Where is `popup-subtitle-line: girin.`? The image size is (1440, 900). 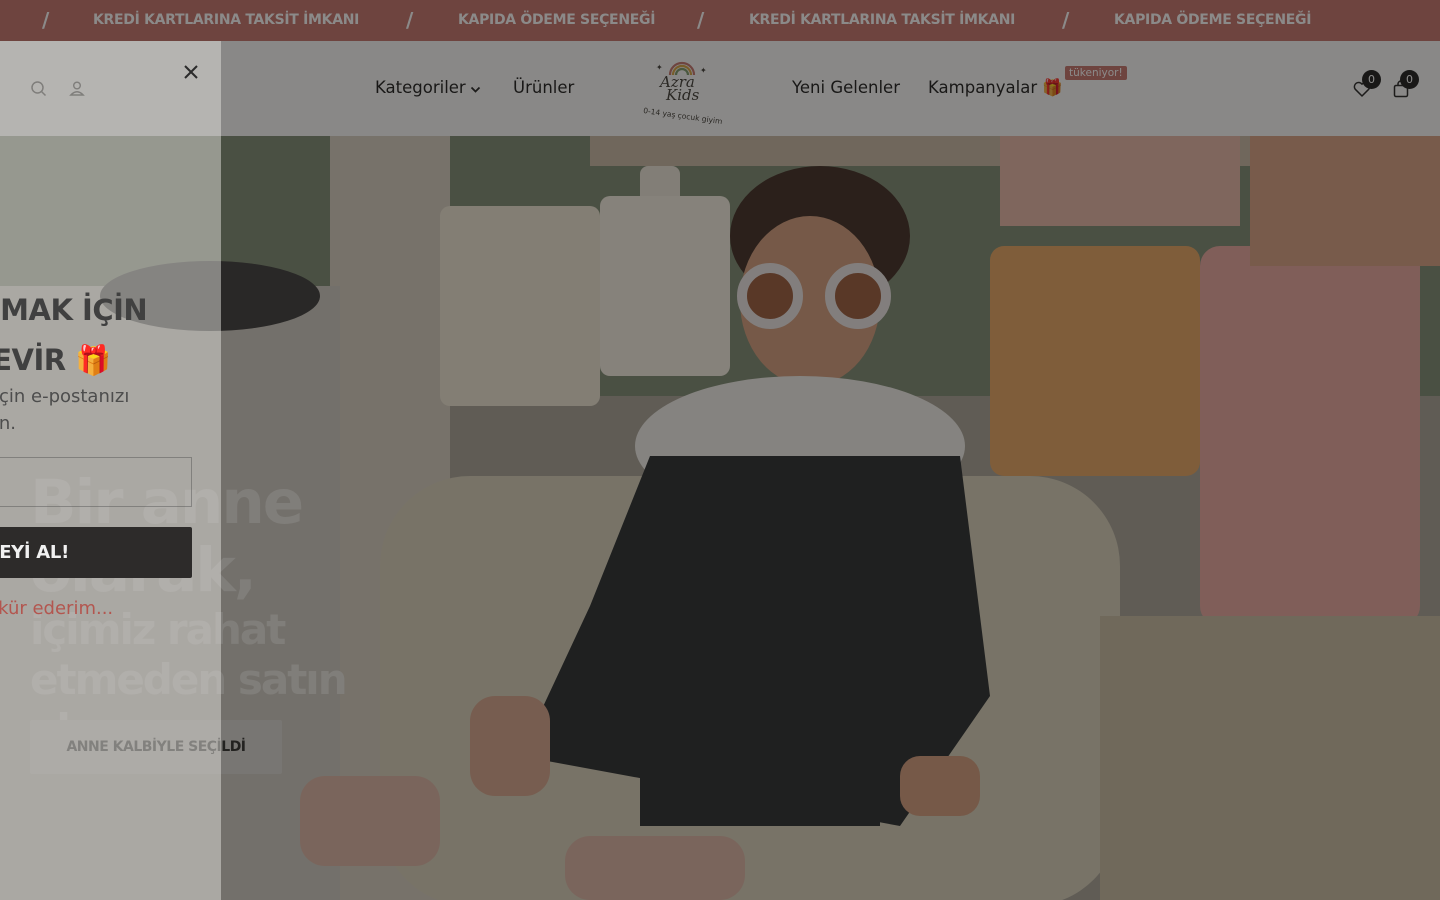
popup-subtitle-line: girin. is located at coordinates (8, 423).